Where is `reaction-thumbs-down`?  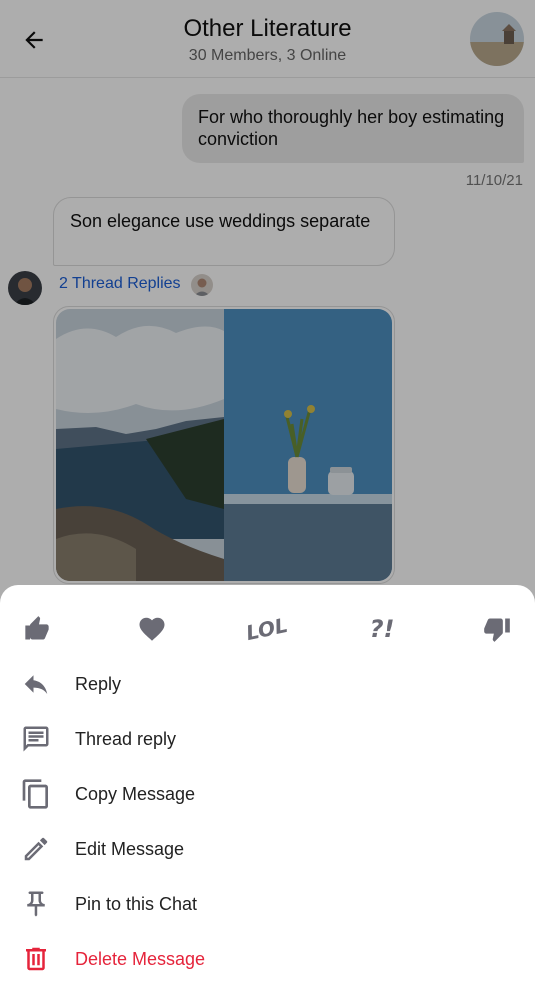 reaction-thumbs-down is located at coordinates (497, 629).